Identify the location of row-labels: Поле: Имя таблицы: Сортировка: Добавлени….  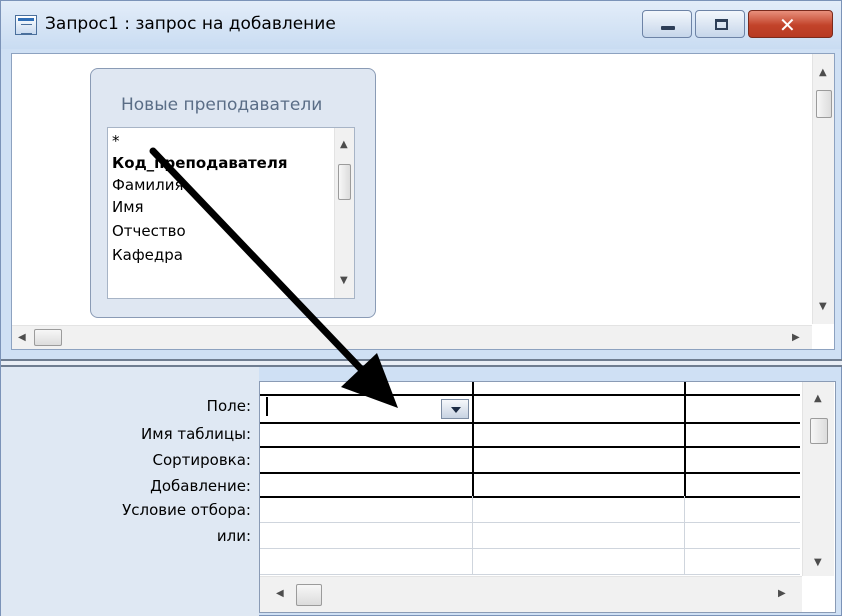
(130, 491).